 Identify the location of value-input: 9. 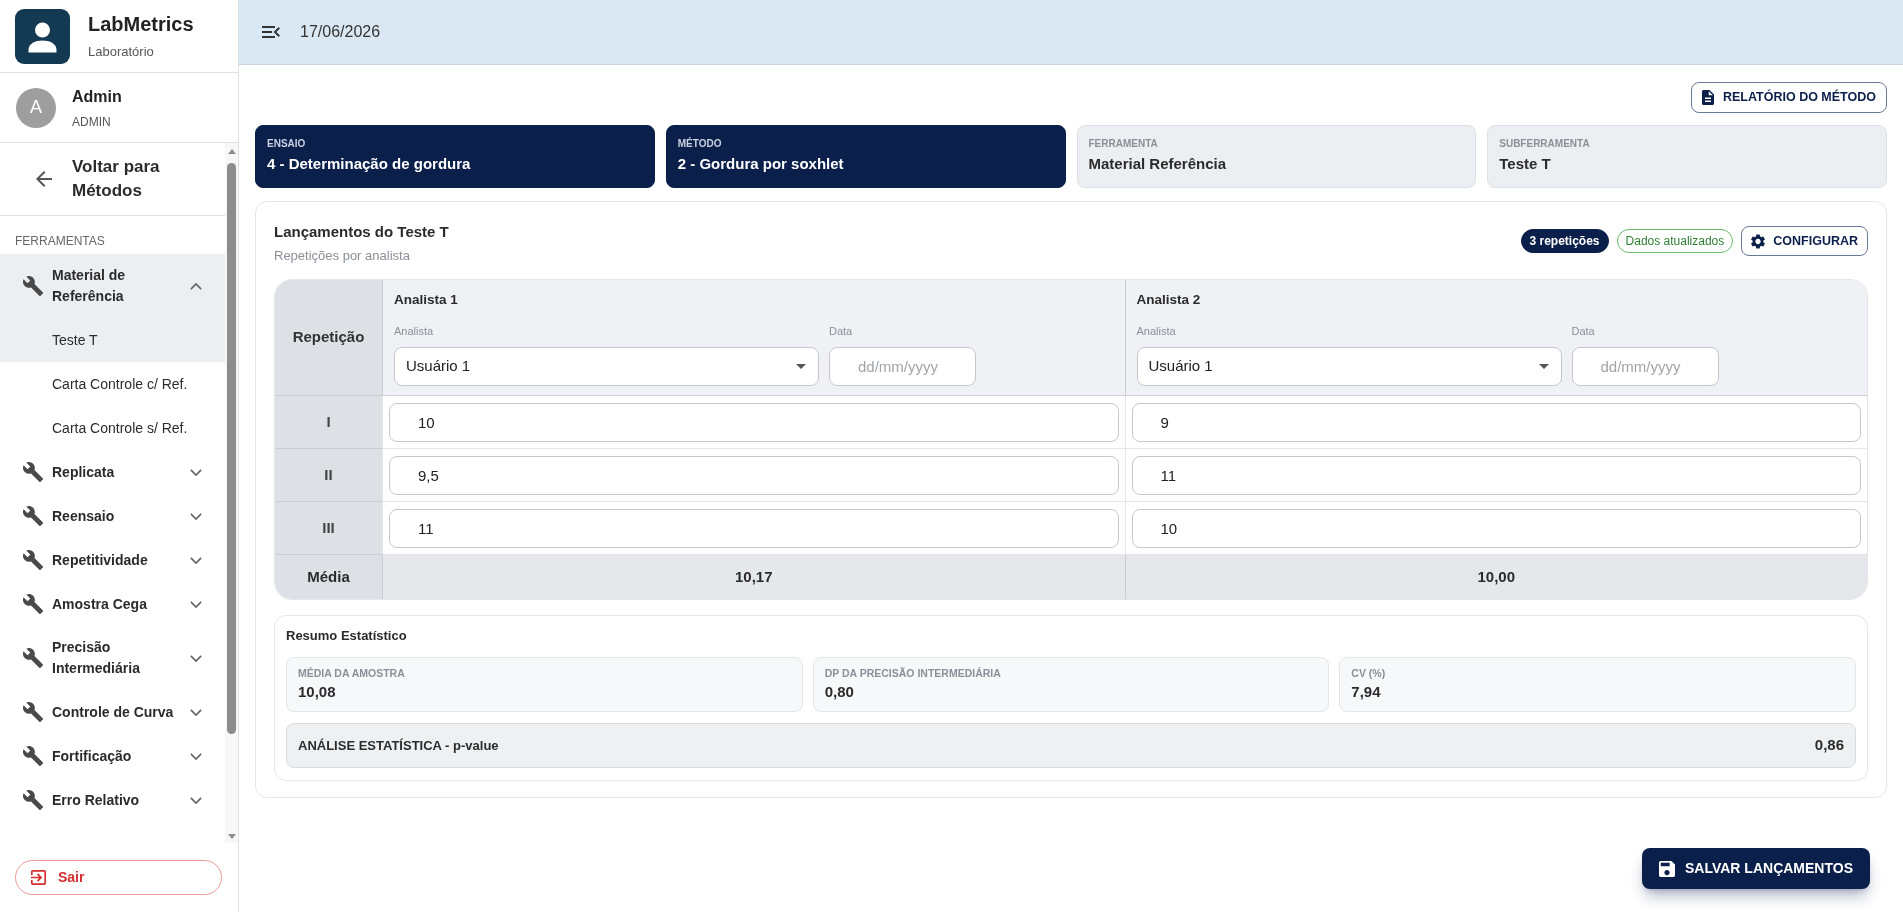
(1496, 422).